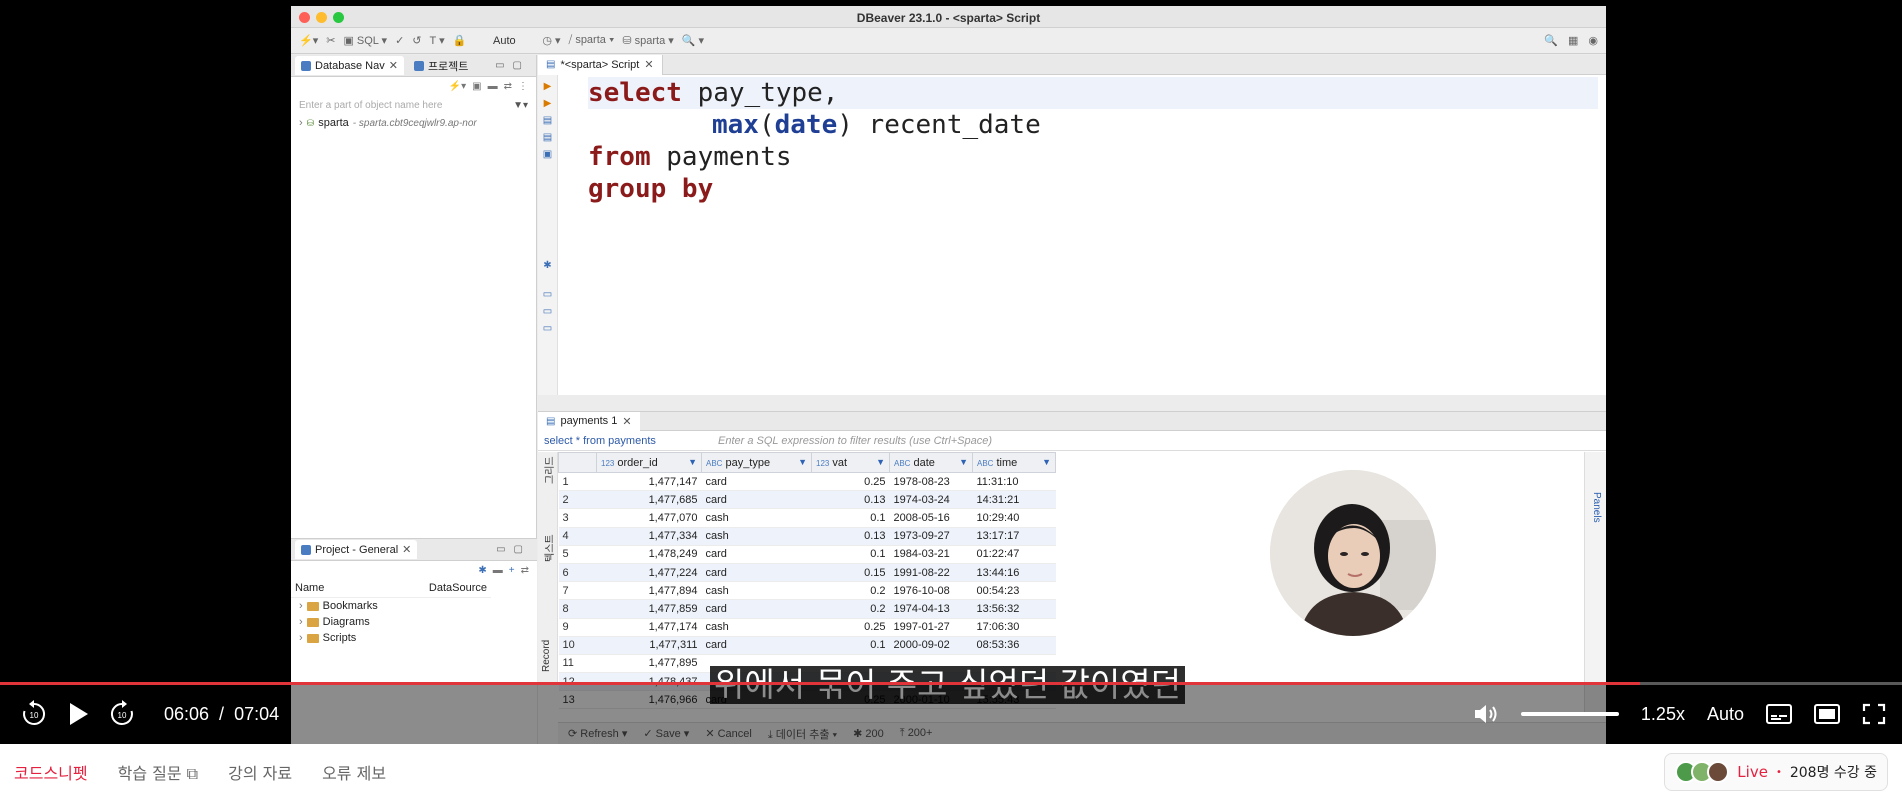 The height and width of the screenshot is (800, 1902). Describe the element at coordinates (931, 609) in the screenshot. I see `cell-date: 1974-04-13` at that location.